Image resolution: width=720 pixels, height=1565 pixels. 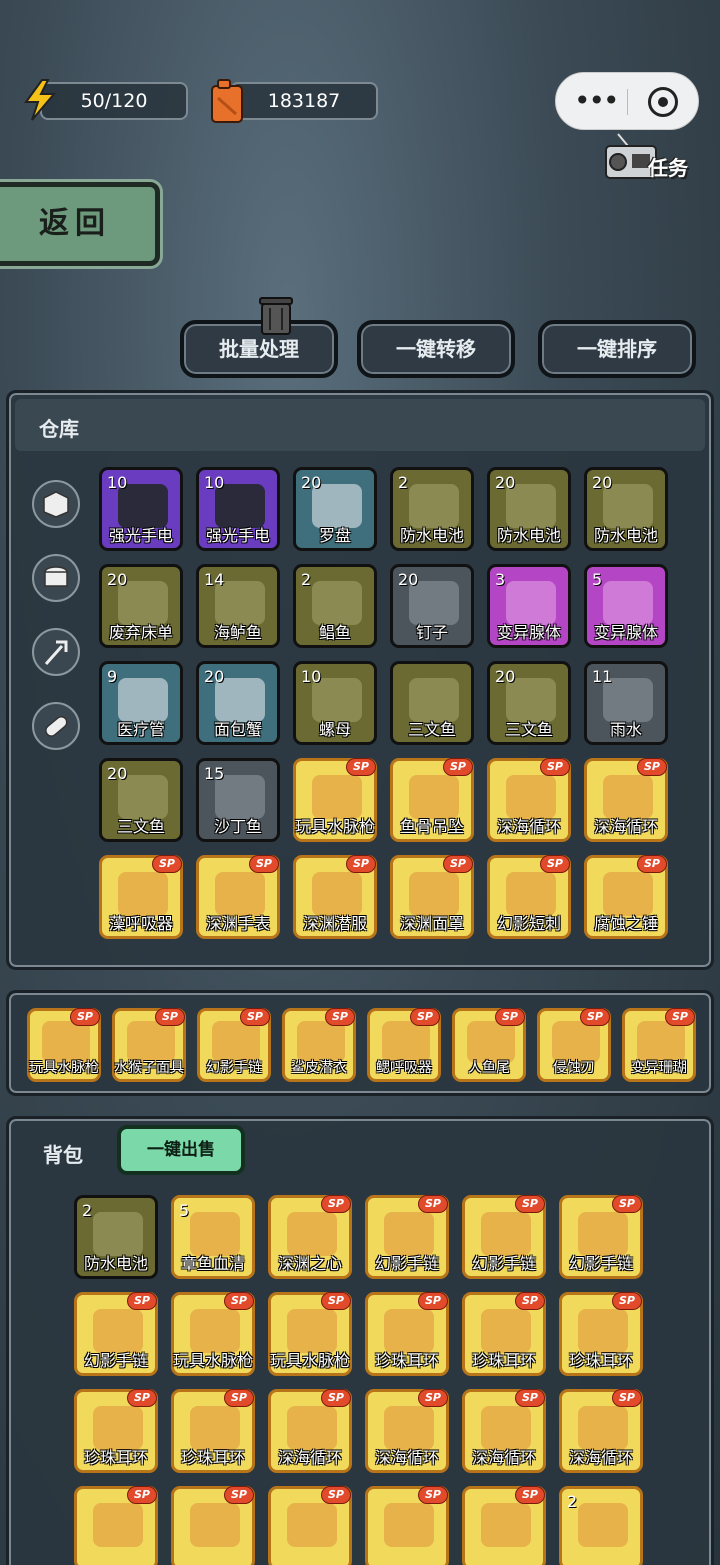 I want to click on task-button: 任务, so click(x=650, y=156).